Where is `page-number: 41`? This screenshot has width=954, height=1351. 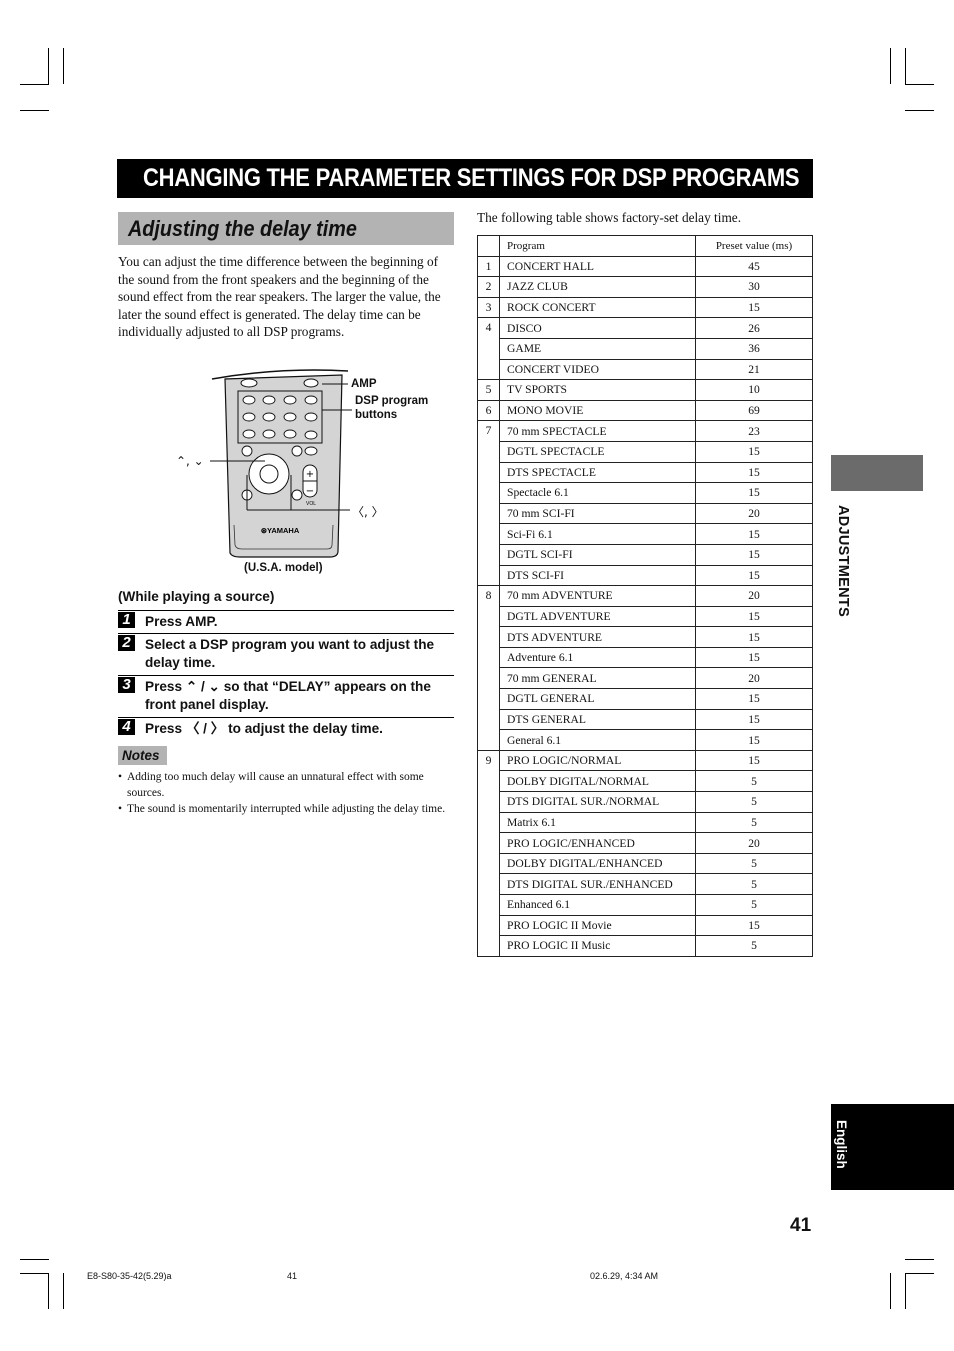 page-number: 41 is located at coordinates (801, 1225).